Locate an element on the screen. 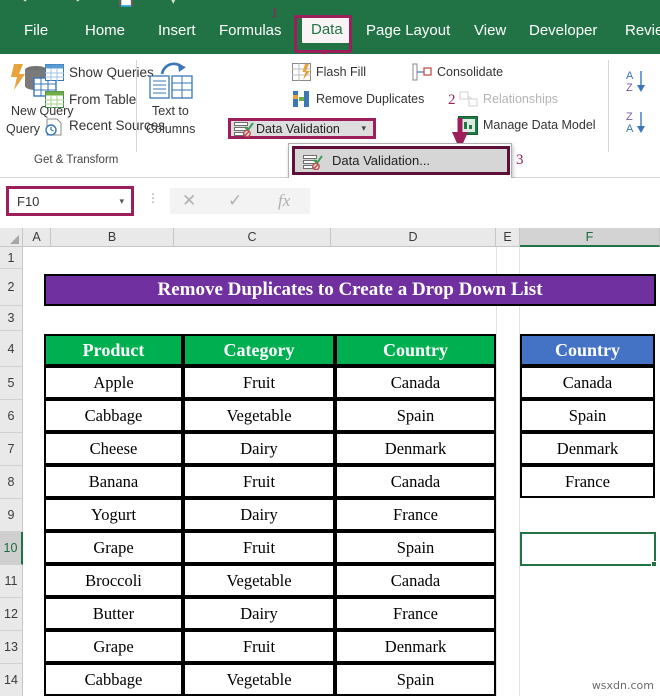  sort-za-icon: Z A is located at coordinates (639, 122).